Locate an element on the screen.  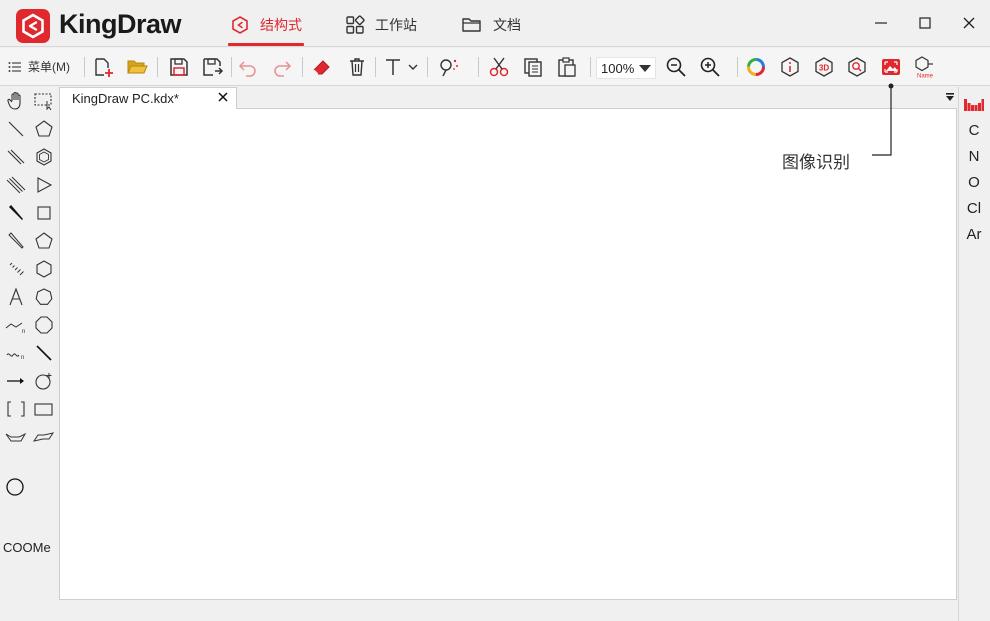
3d-button: 3D is located at coordinates (824, 67).